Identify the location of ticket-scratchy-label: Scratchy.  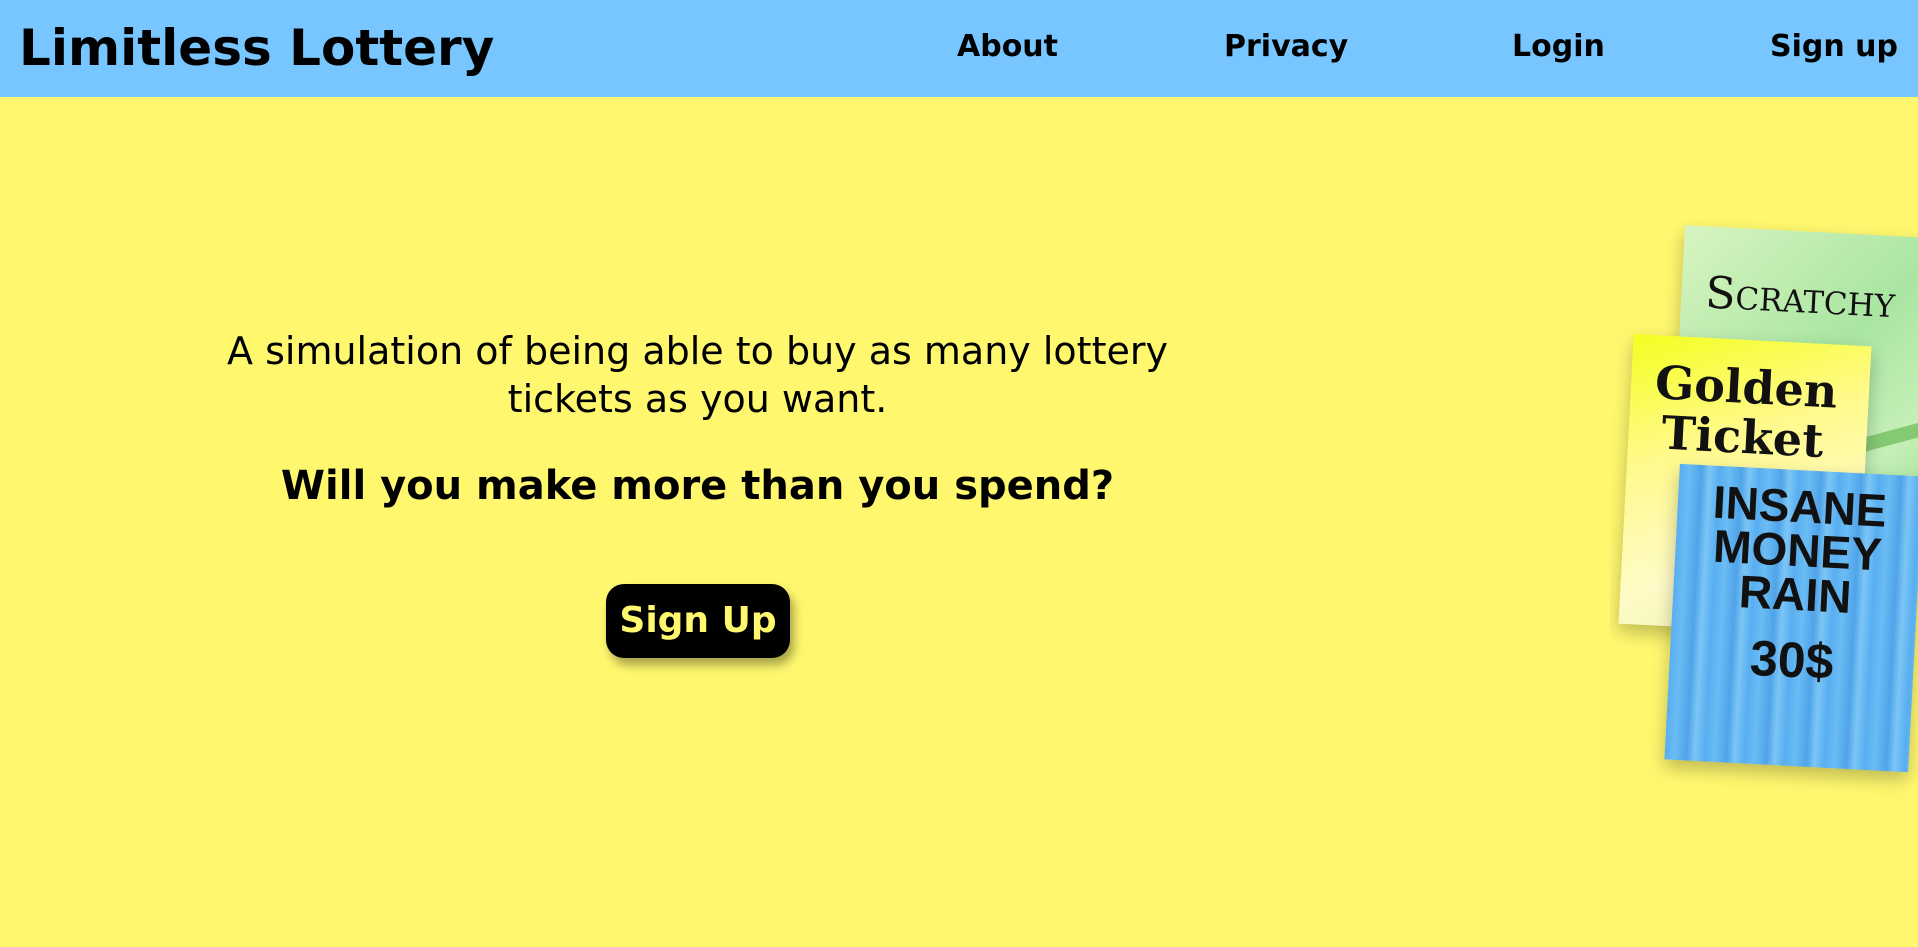
(1800, 298).